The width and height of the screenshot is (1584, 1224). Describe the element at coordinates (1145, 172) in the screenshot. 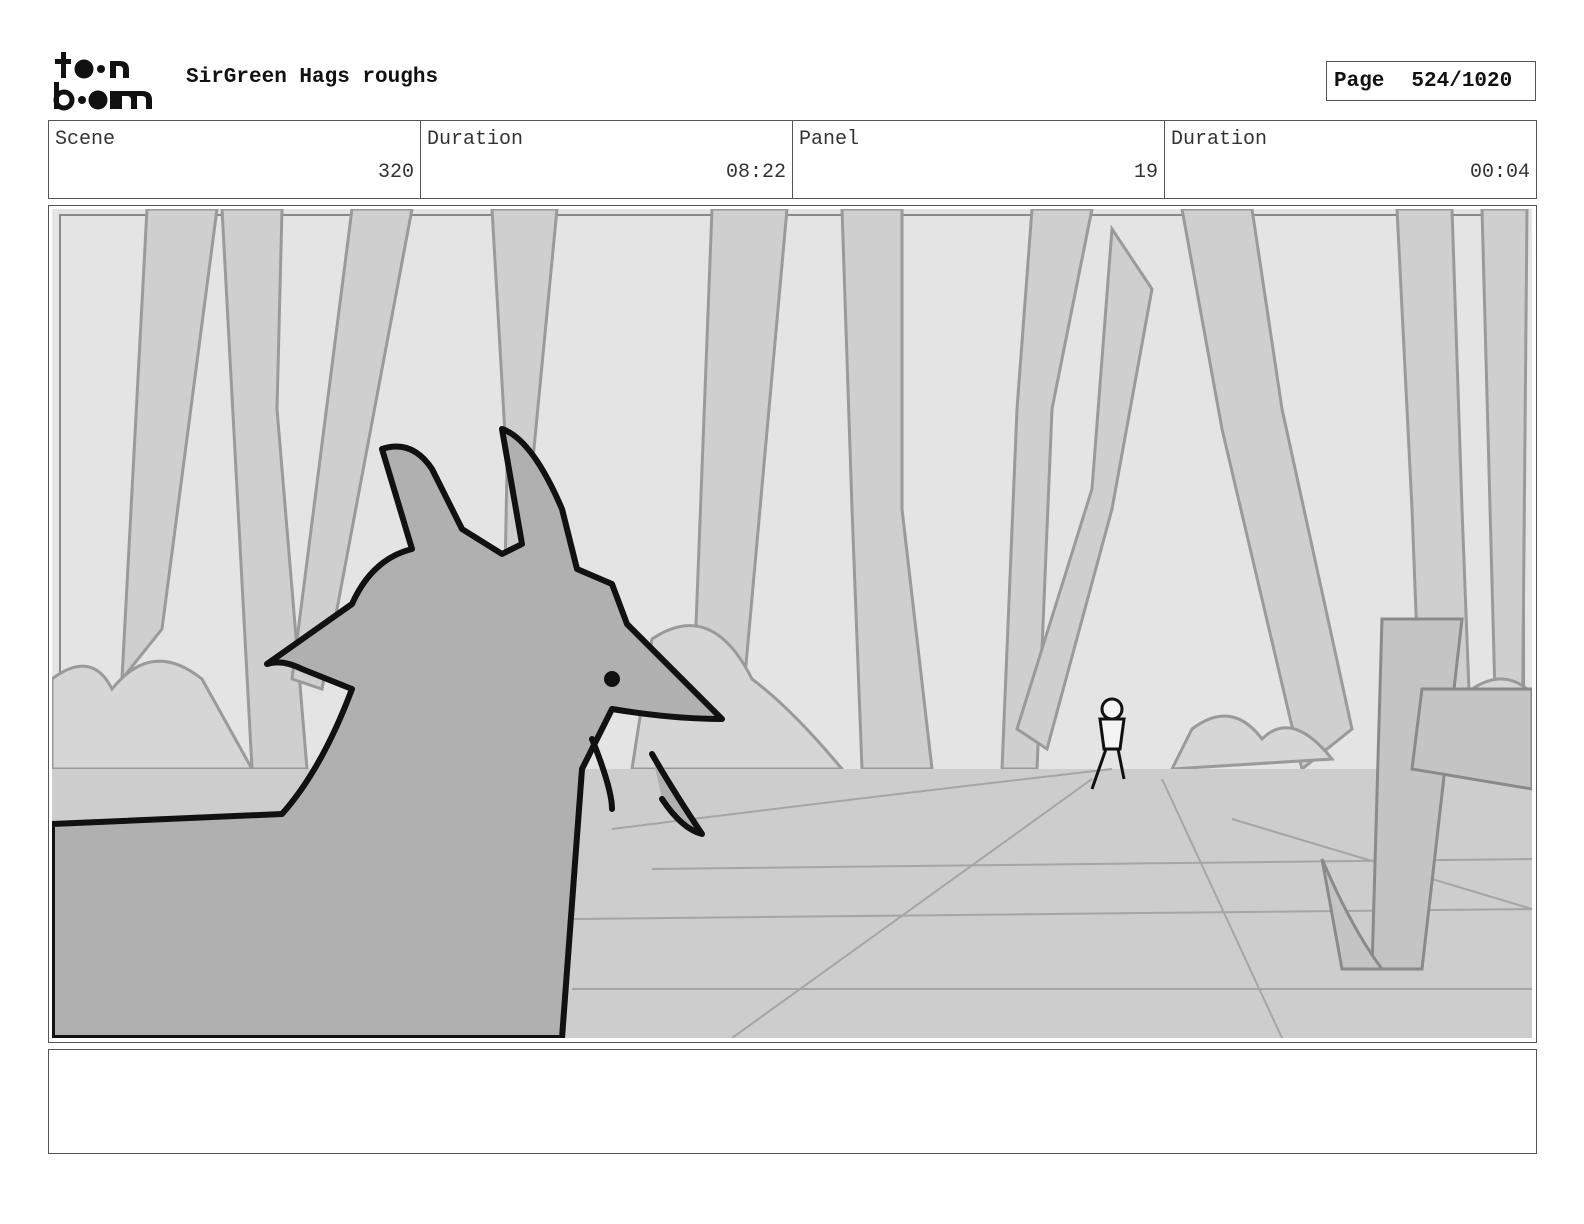

I see `panel-value: 19` at that location.